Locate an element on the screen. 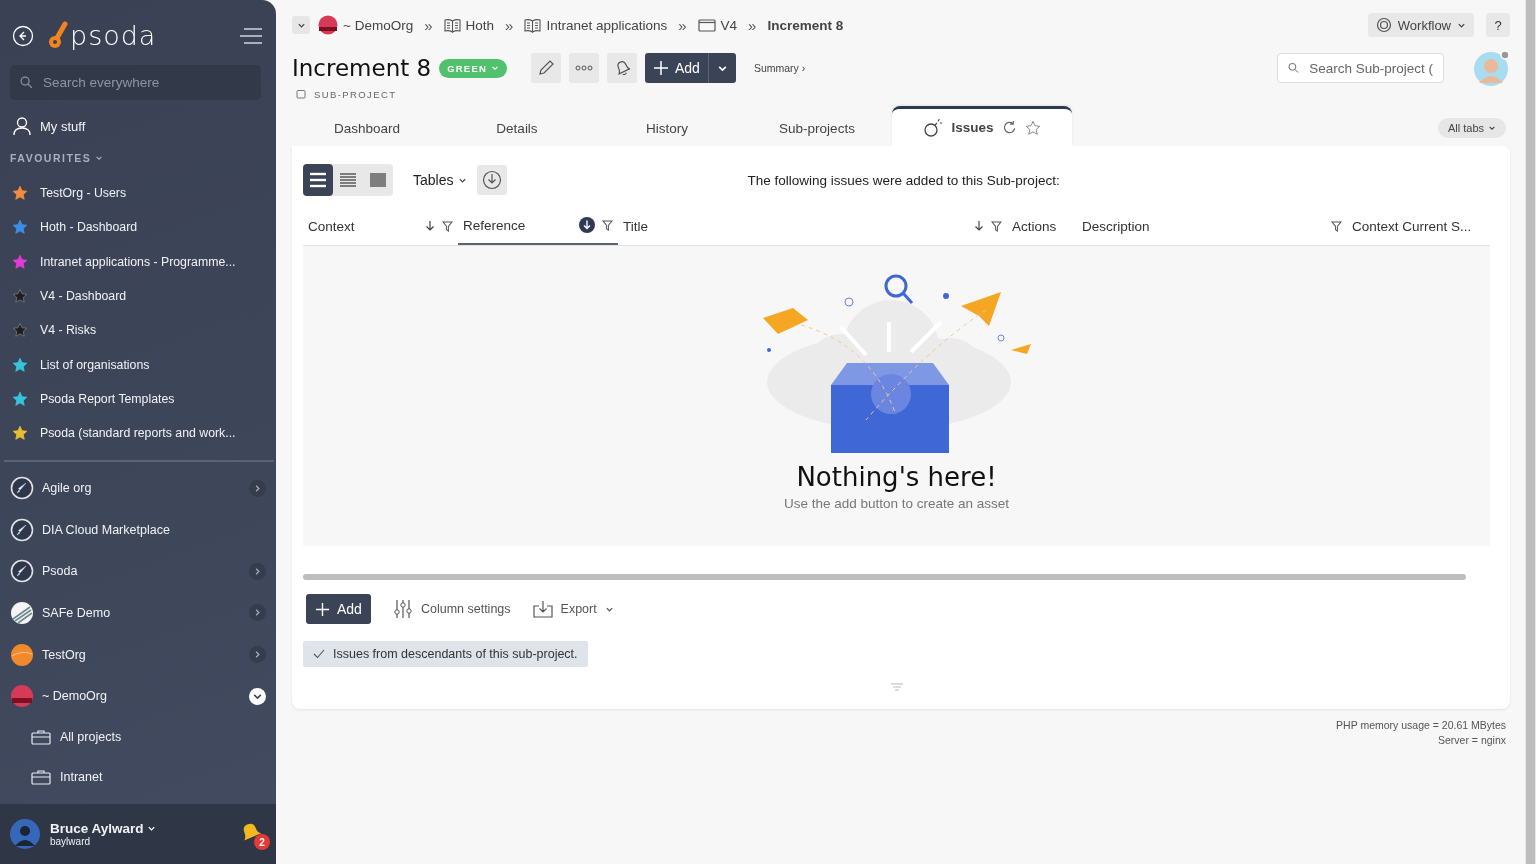  summary-link: Summary › is located at coordinates (779, 68).